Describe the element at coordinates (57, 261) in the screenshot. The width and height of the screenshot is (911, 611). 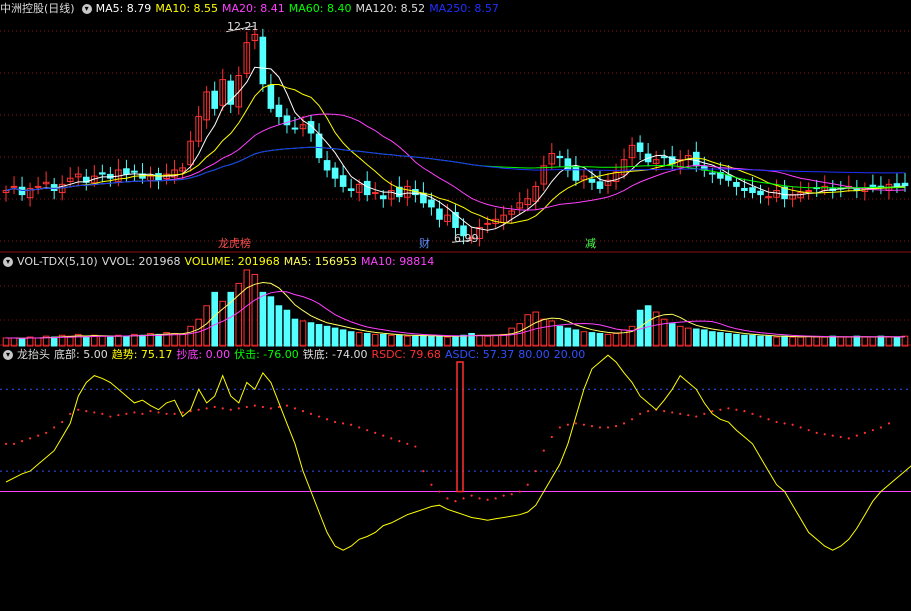
I see `vol-label-0: VOL-TDX(5,10)` at that location.